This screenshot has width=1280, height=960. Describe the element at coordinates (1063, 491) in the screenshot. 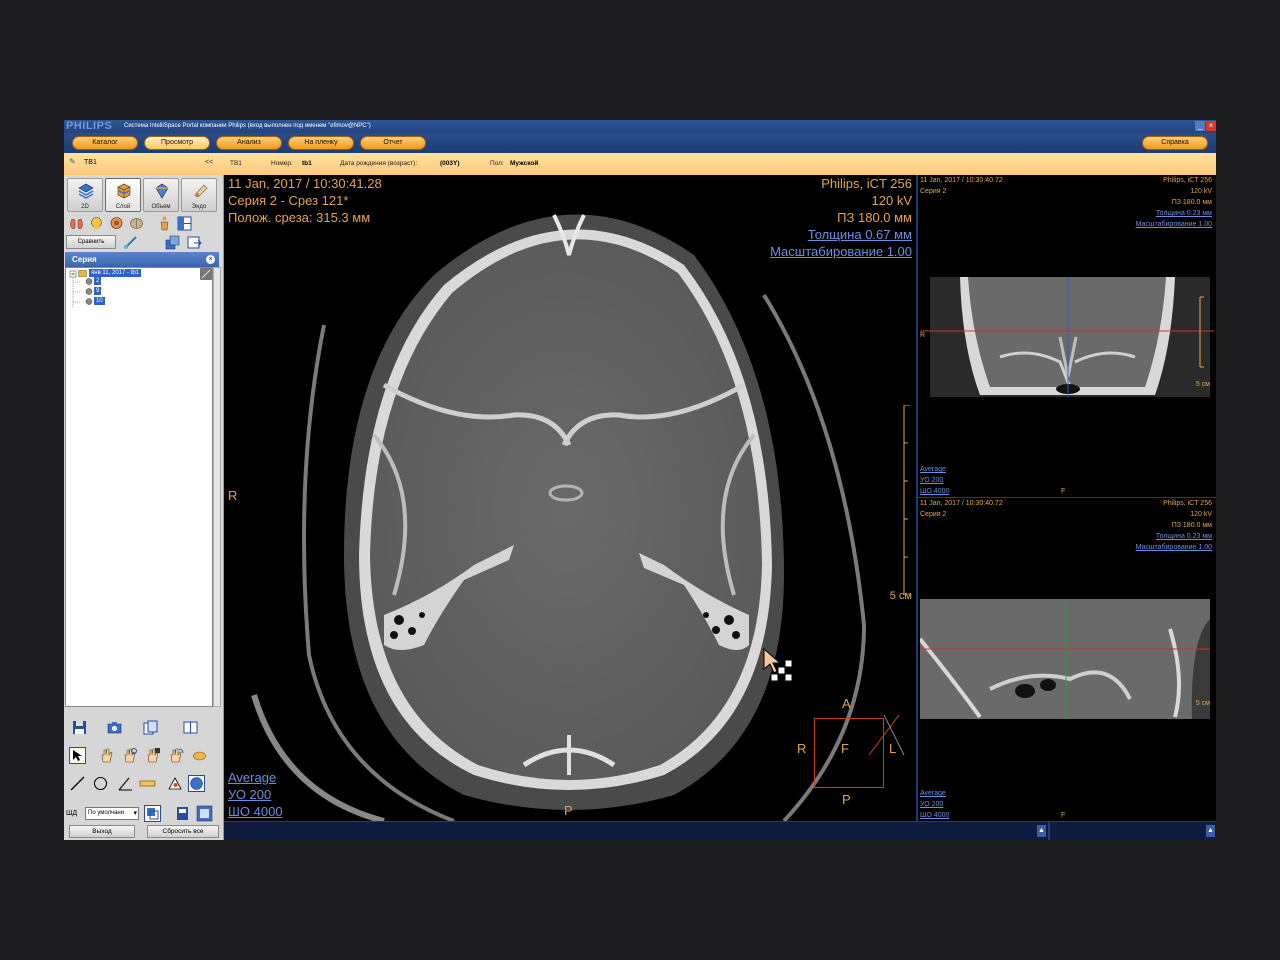

I see `coronal-orient-feet: F` at that location.